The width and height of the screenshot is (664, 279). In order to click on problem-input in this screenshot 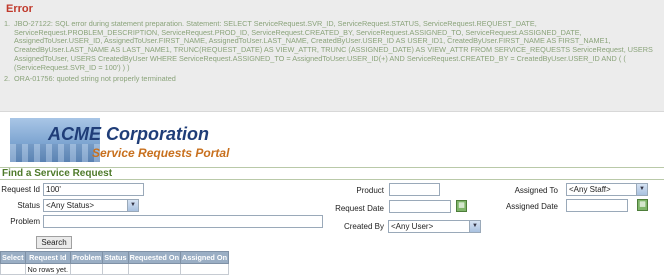, I will do `click(183, 221)`.